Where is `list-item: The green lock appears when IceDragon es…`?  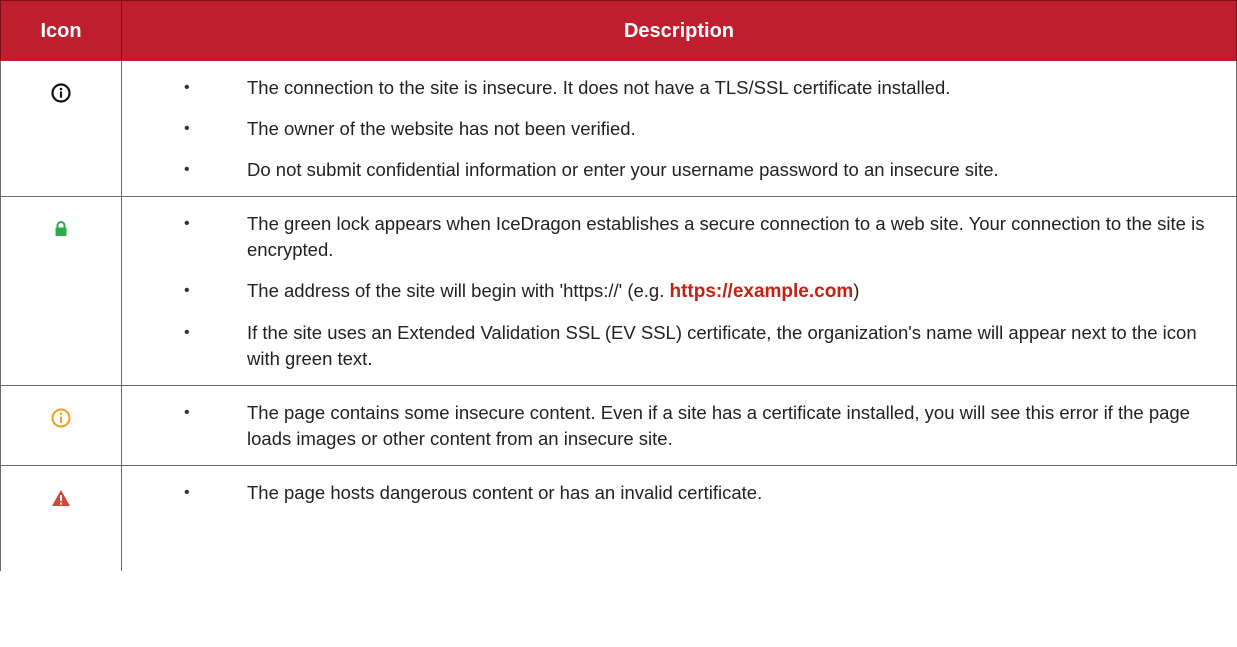
list-item: The green lock appears when IceDragon es… is located at coordinates (671, 237).